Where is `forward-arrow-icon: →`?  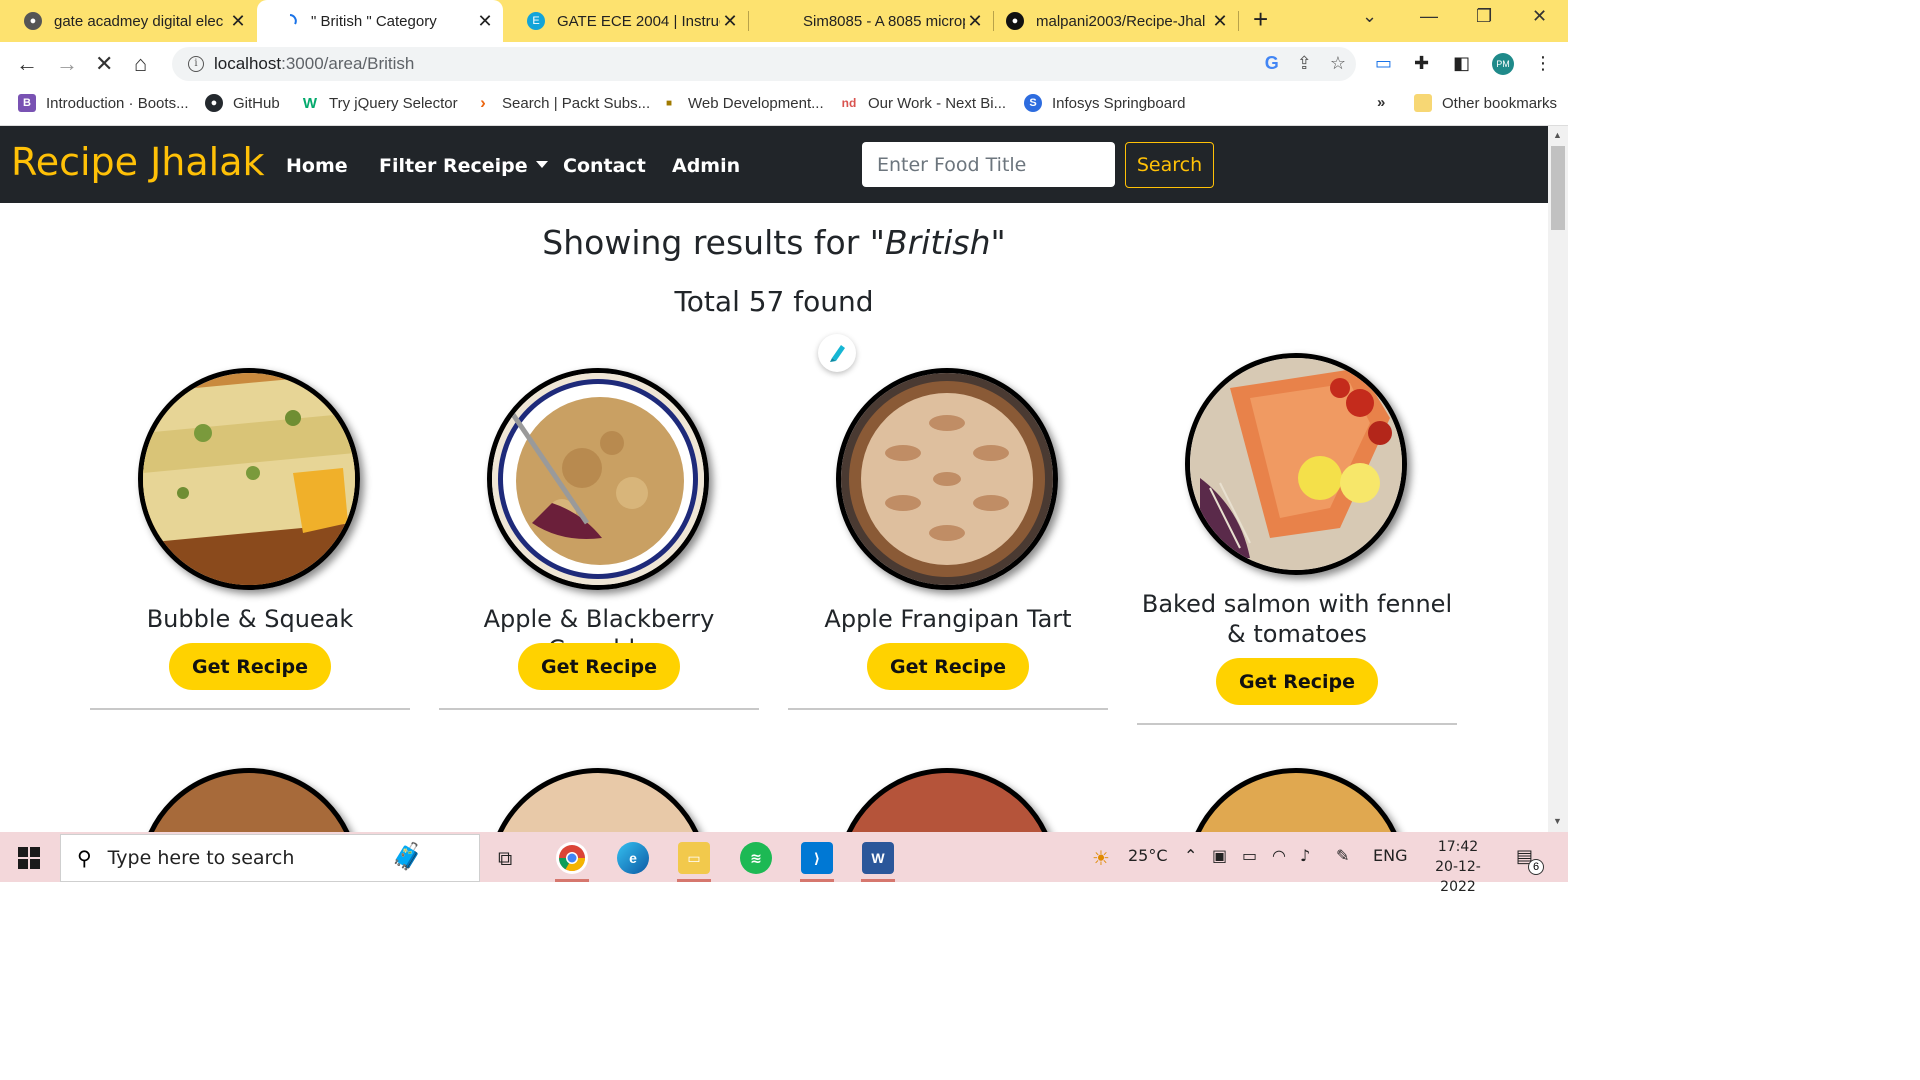 forward-arrow-icon: → is located at coordinates (67, 64).